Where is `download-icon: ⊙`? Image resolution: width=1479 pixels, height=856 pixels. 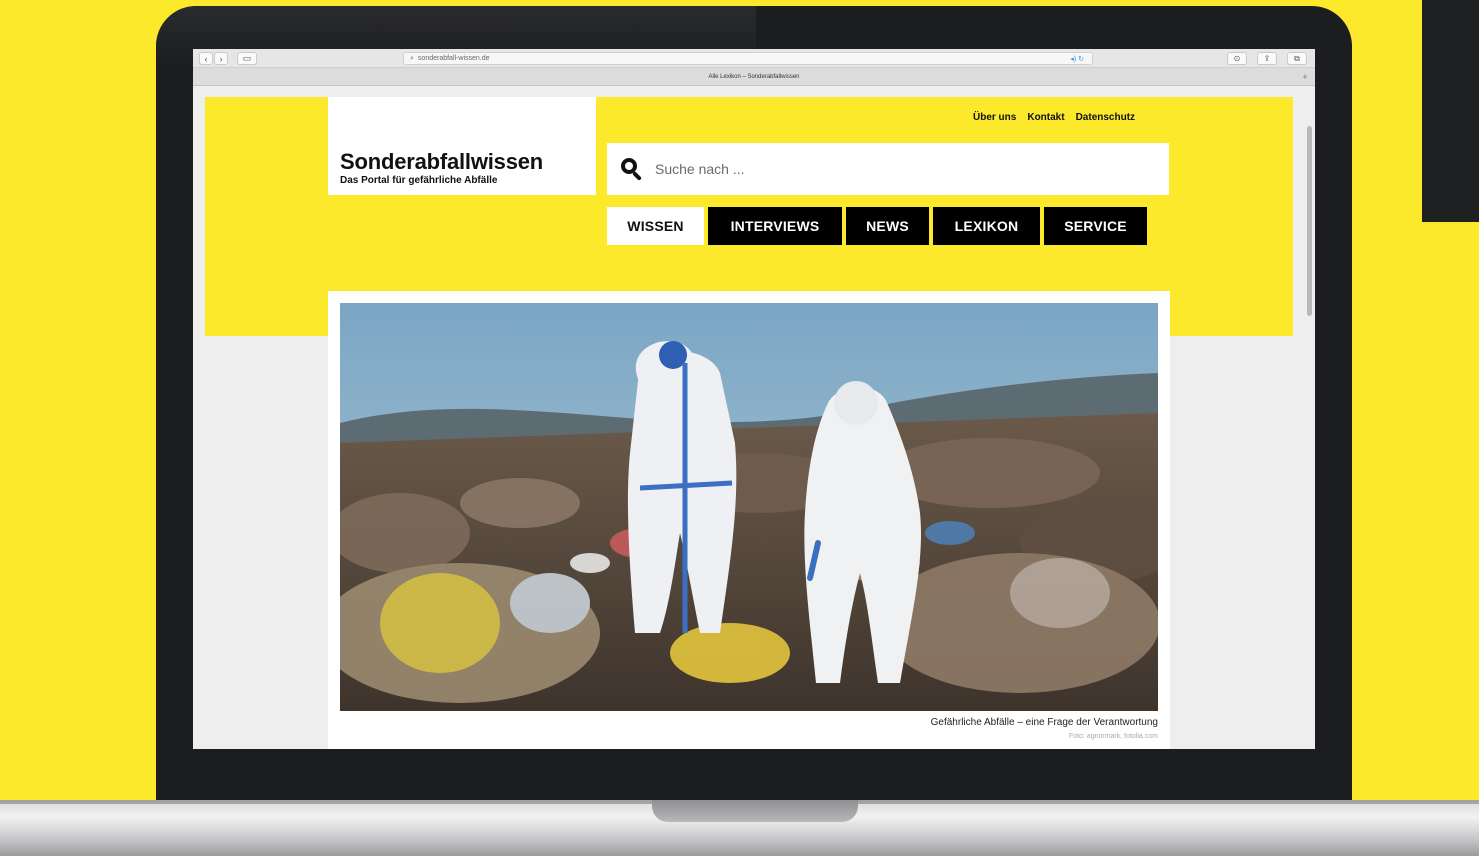
download-icon: ⊙ is located at coordinates (1237, 58).